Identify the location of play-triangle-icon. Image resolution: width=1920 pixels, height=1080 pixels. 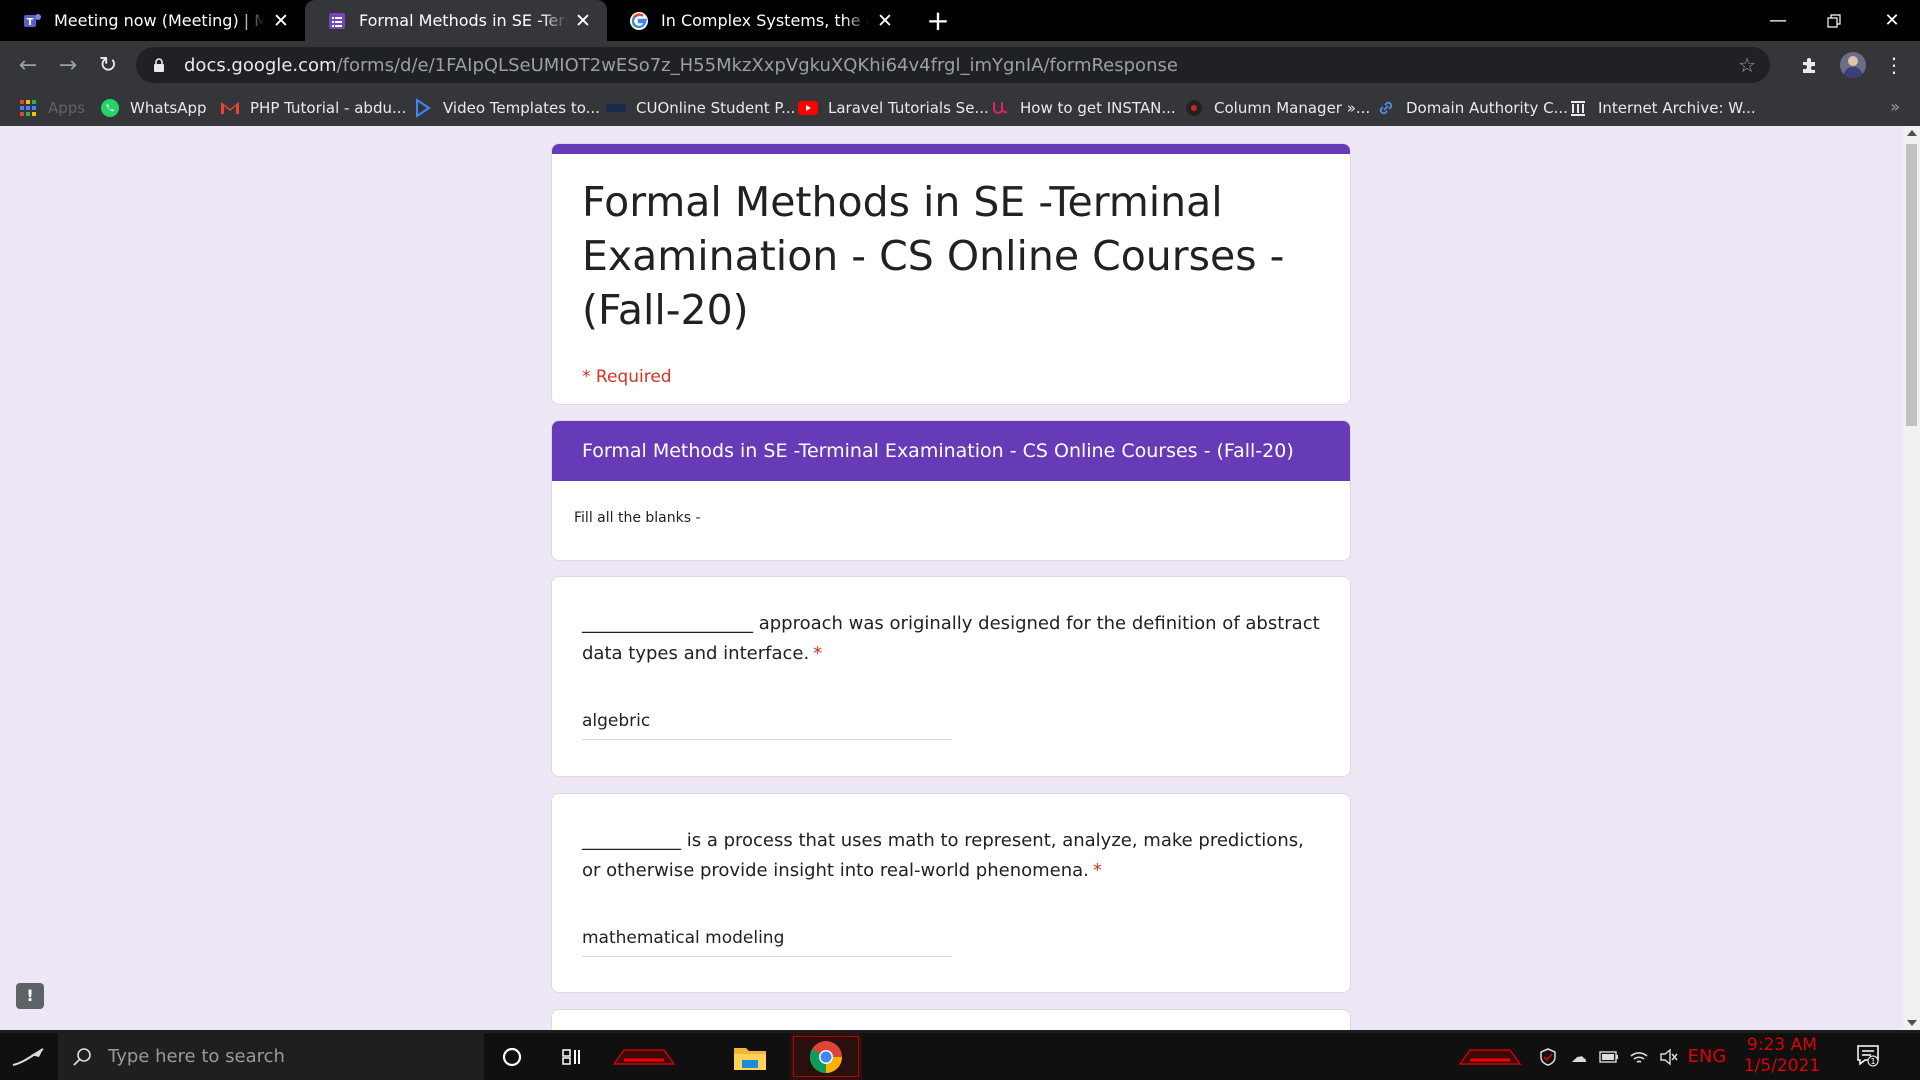
(423, 107).